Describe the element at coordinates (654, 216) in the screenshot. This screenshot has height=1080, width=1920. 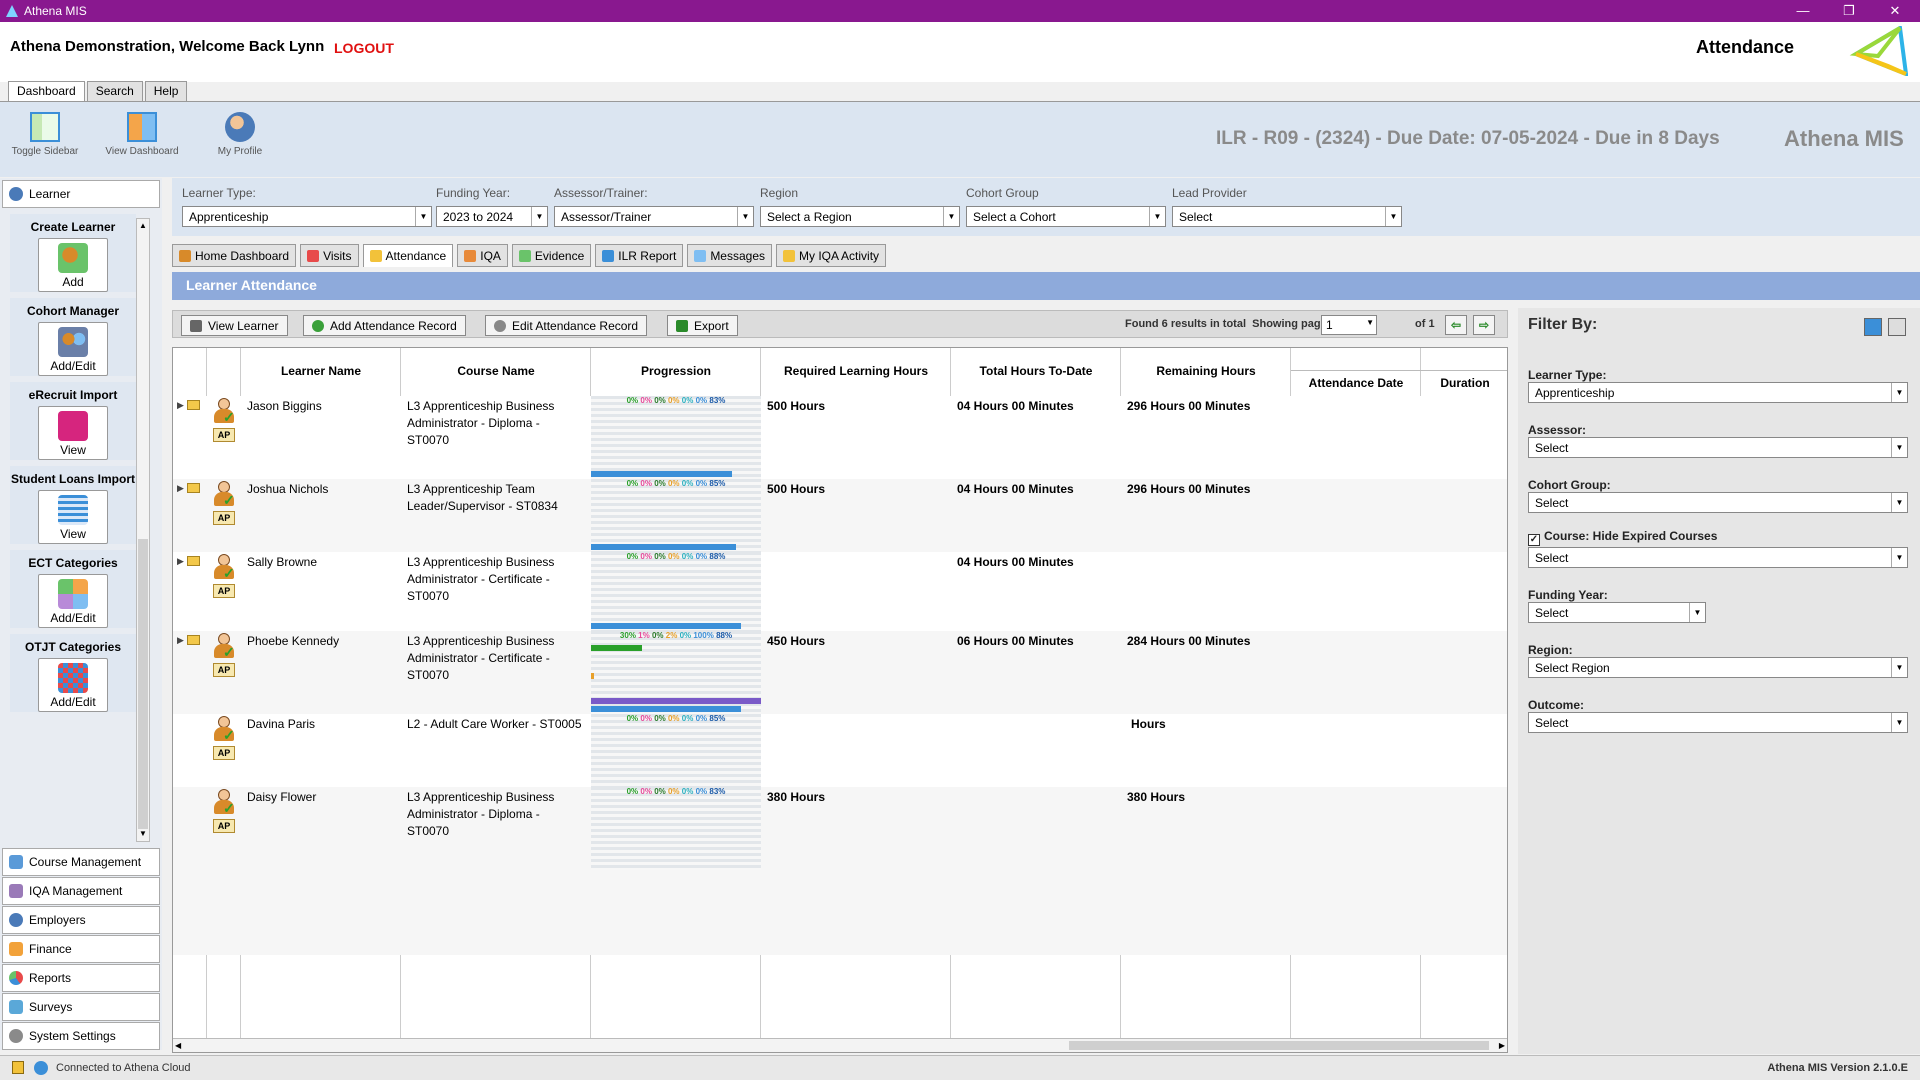
I see `assessor-select: Assessor/Trainer ▼` at that location.